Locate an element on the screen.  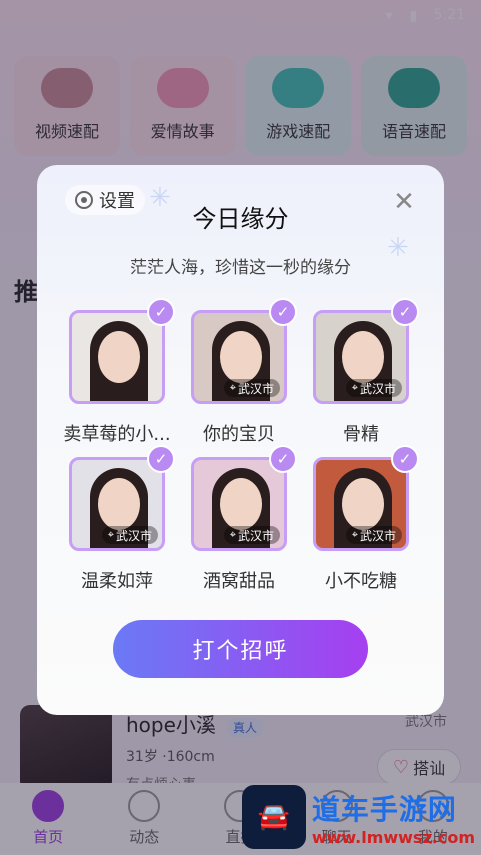
match-card: ⌖ 武汉市 ✓ 酒窝甜品 is located at coordinates (244, 524).